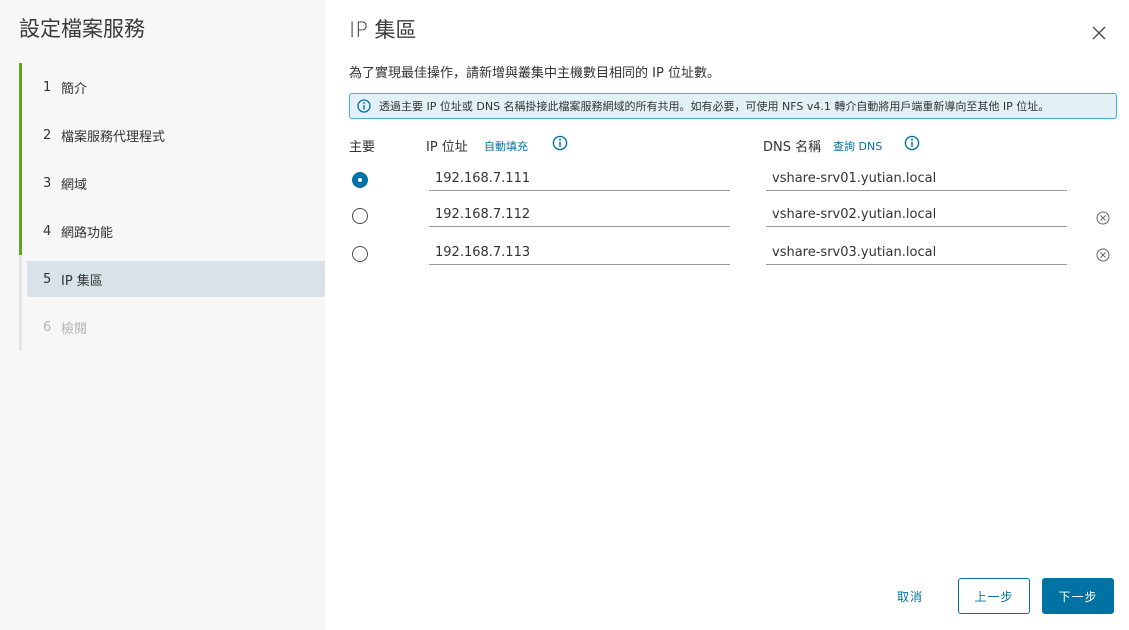 Image resolution: width=1129 pixels, height=630 pixels. Describe the element at coordinates (792, 147) in the screenshot. I see `dns-column-header: DNS 名稱` at that location.